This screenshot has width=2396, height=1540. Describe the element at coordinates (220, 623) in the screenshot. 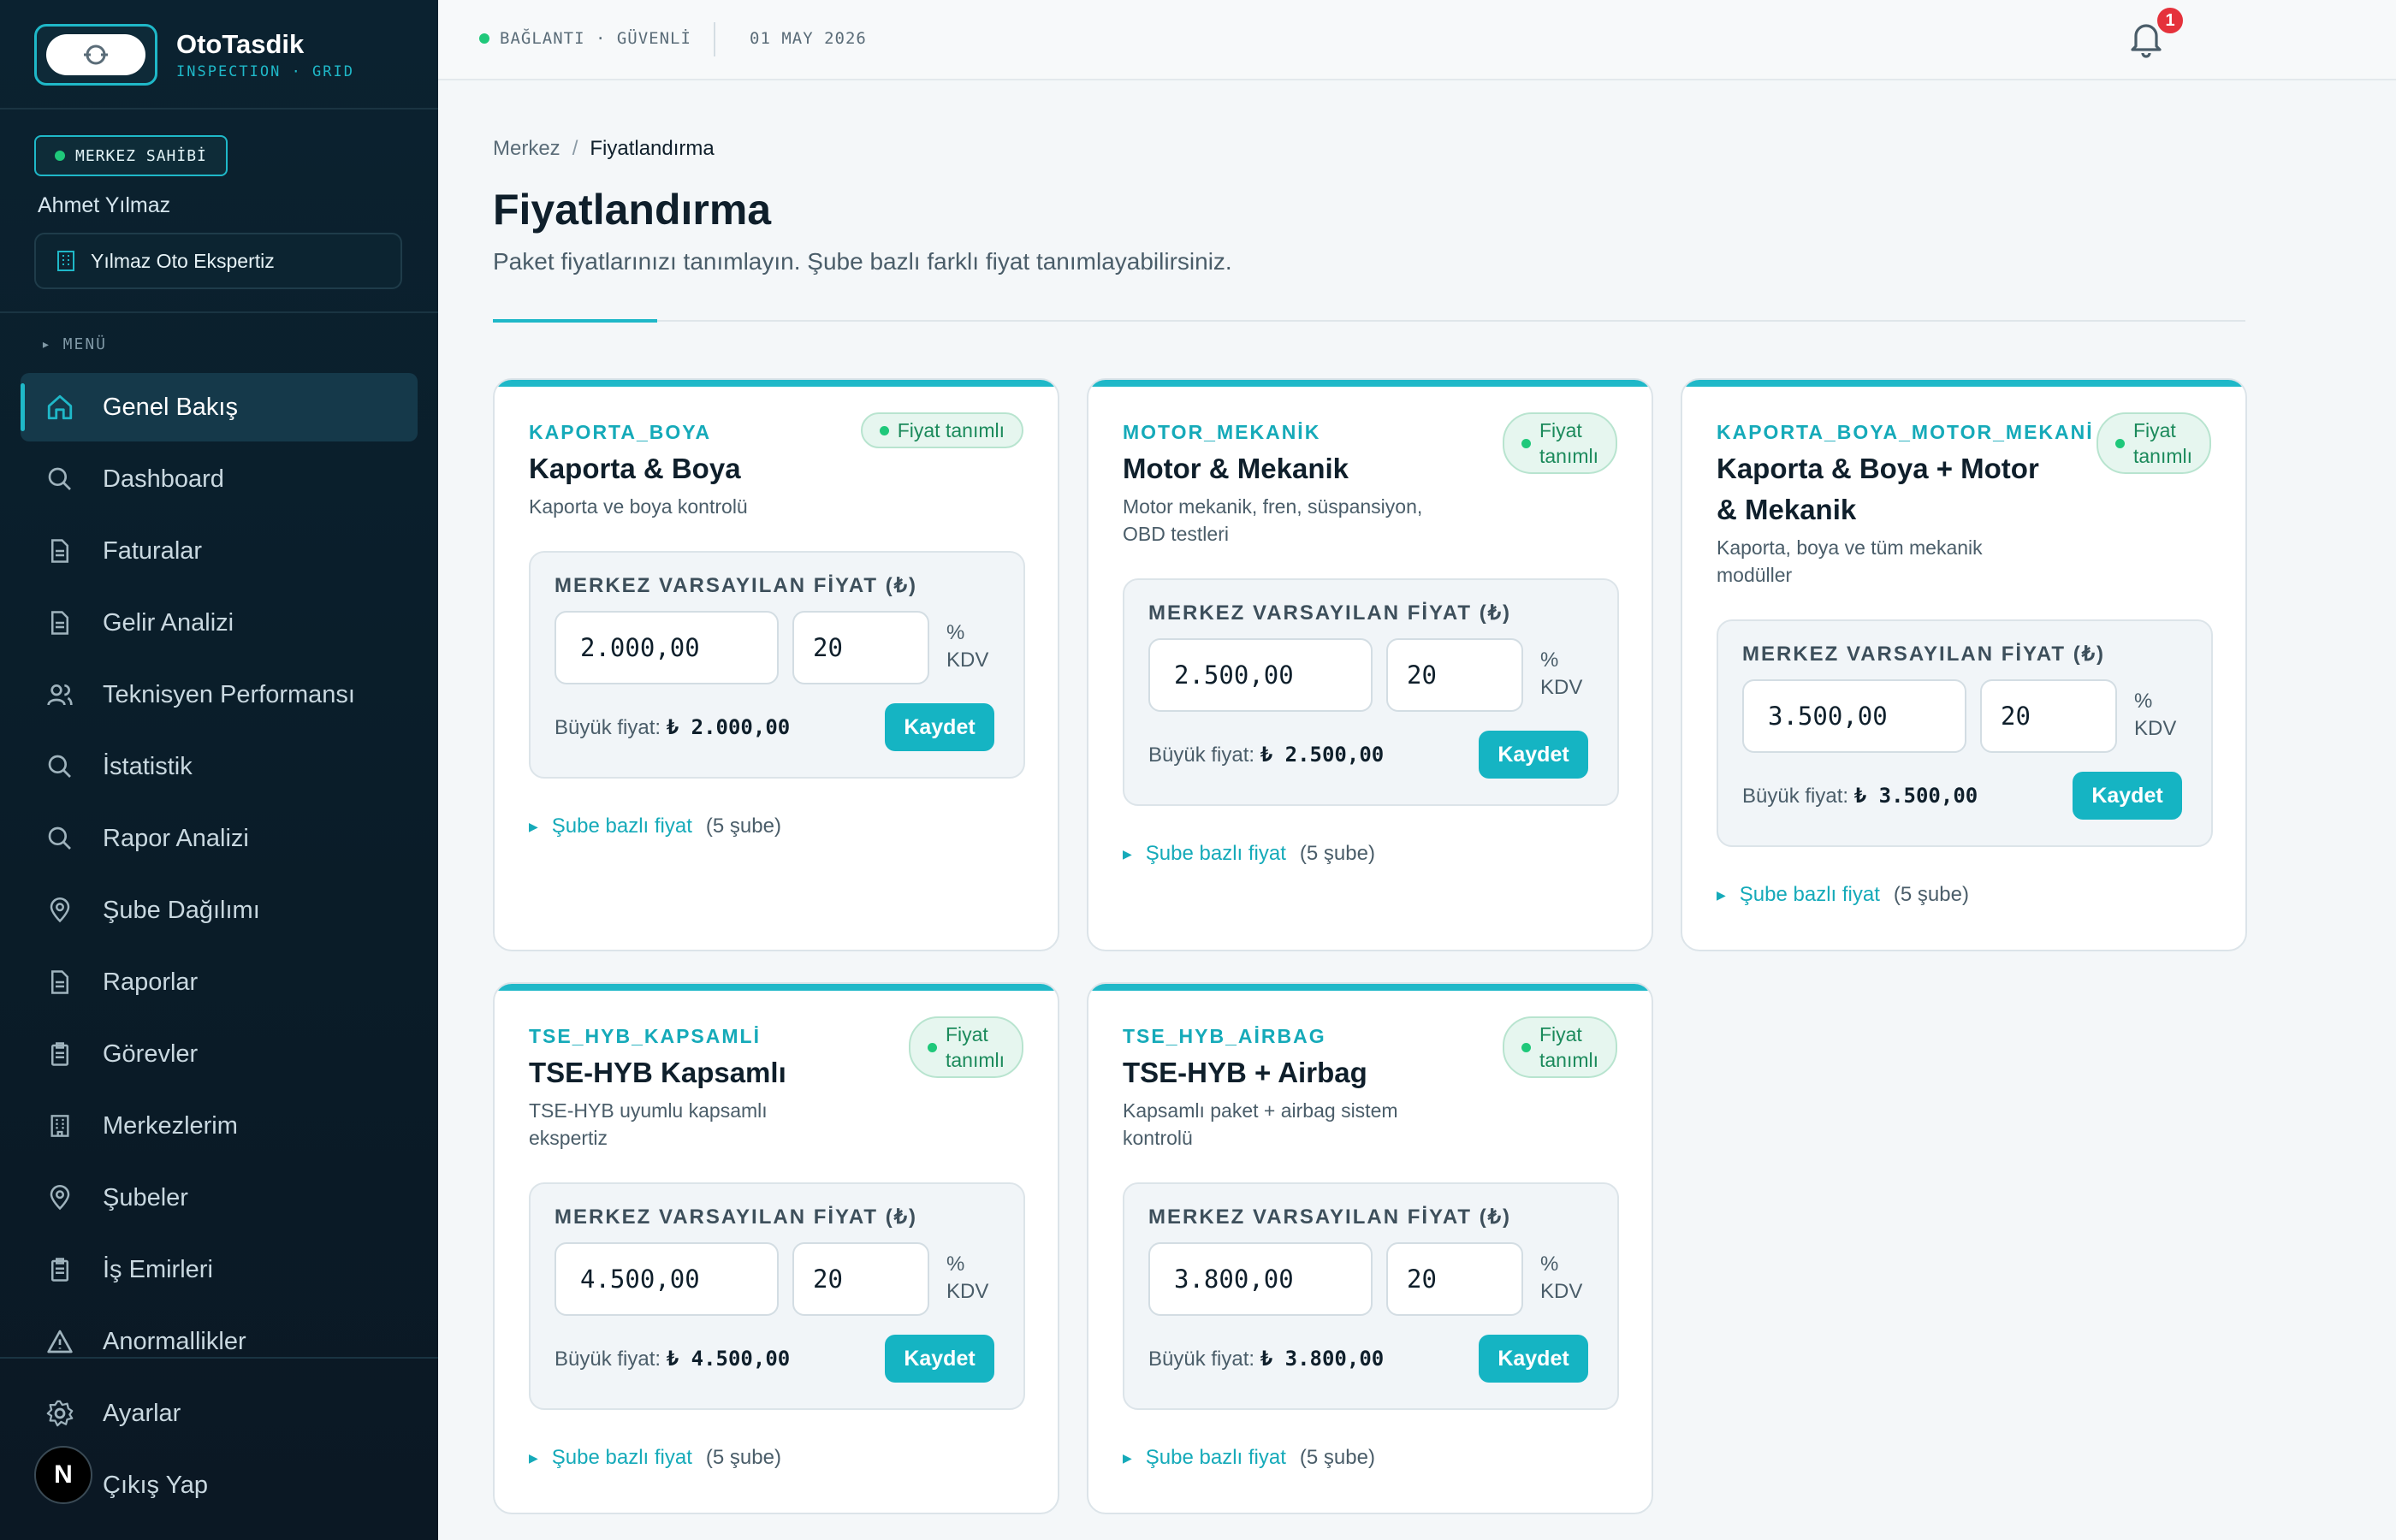

I see `sidebar-item-gelir-analizi: Gelir Analizi` at that location.